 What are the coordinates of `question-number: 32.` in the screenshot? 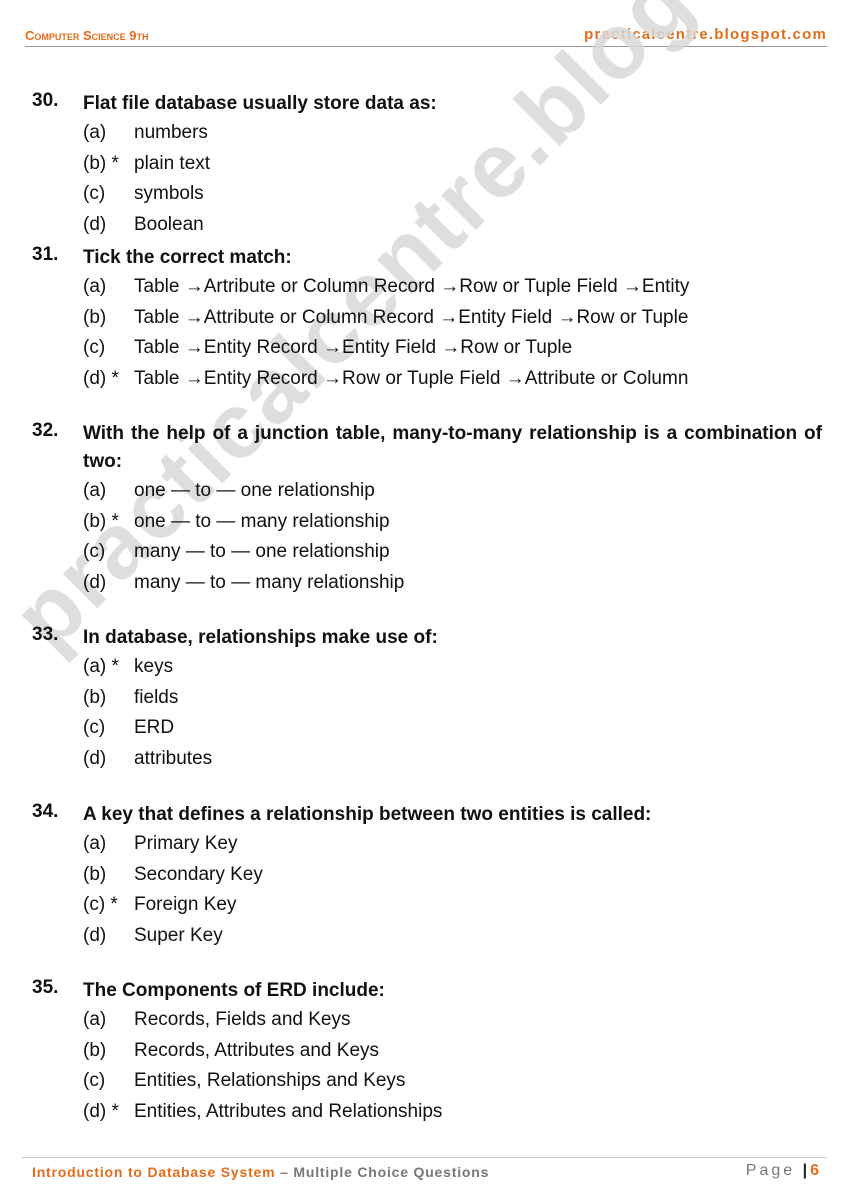 It's located at (45, 430).